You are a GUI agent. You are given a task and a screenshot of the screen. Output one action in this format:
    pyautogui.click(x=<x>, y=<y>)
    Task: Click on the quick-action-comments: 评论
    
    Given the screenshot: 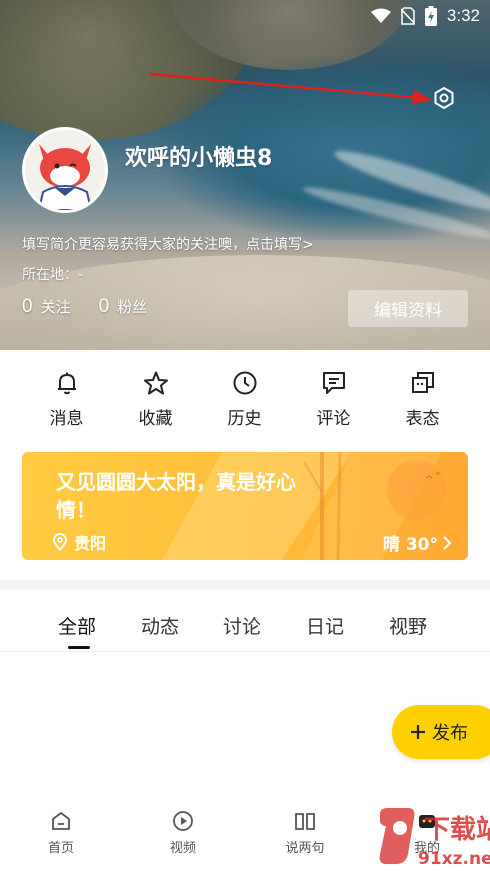 What is the action you would take?
    pyautogui.click(x=333, y=399)
    